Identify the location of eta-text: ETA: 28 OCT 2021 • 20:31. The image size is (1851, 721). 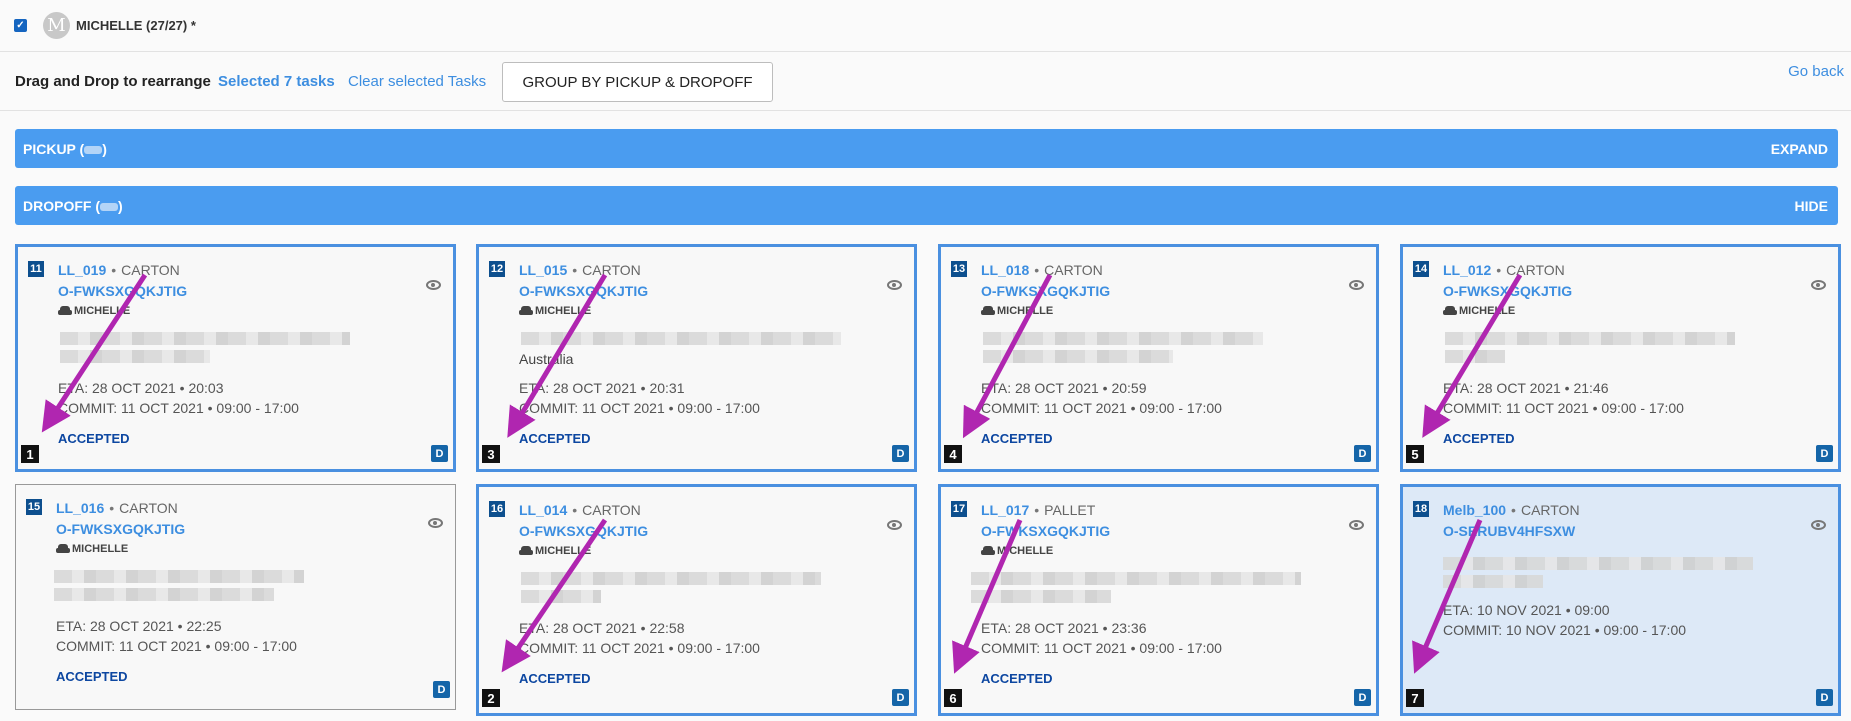
(602, 388).